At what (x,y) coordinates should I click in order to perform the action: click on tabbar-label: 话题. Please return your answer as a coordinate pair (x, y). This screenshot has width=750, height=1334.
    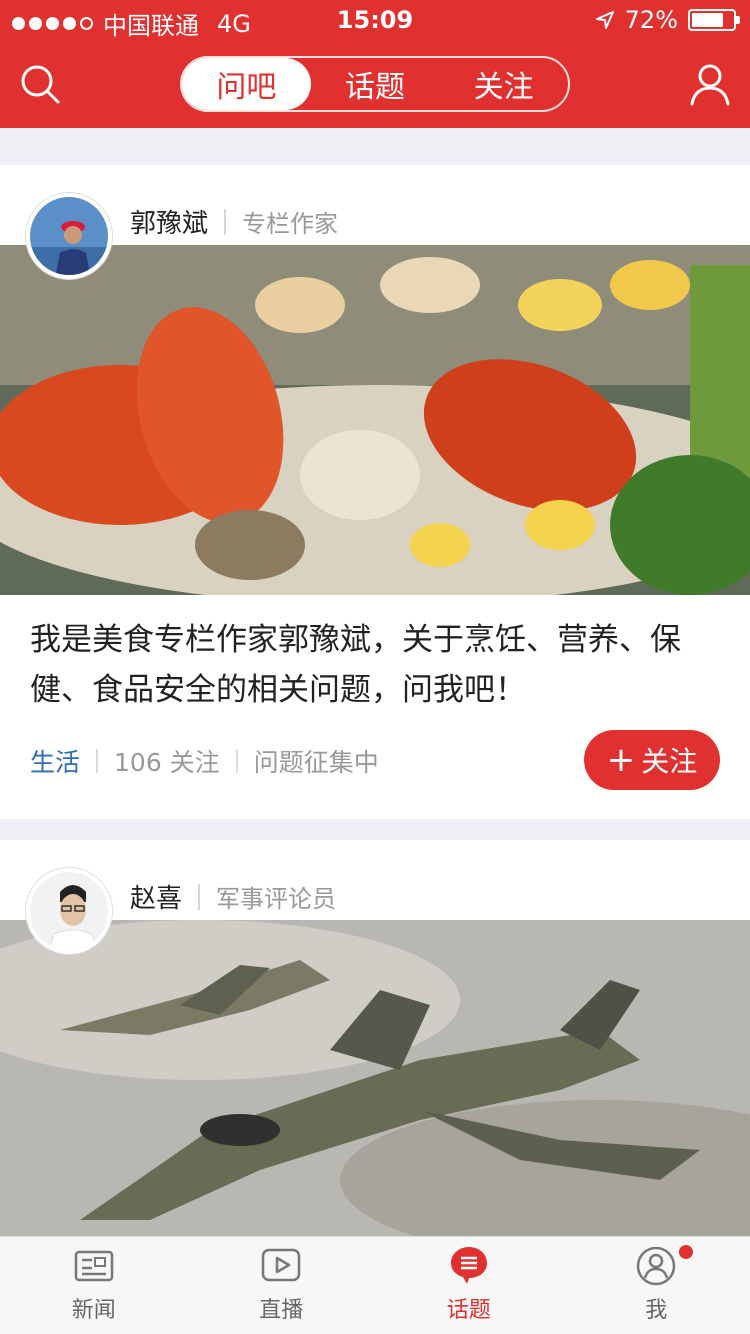
    Looking at the image, I should click on (468, 1310).